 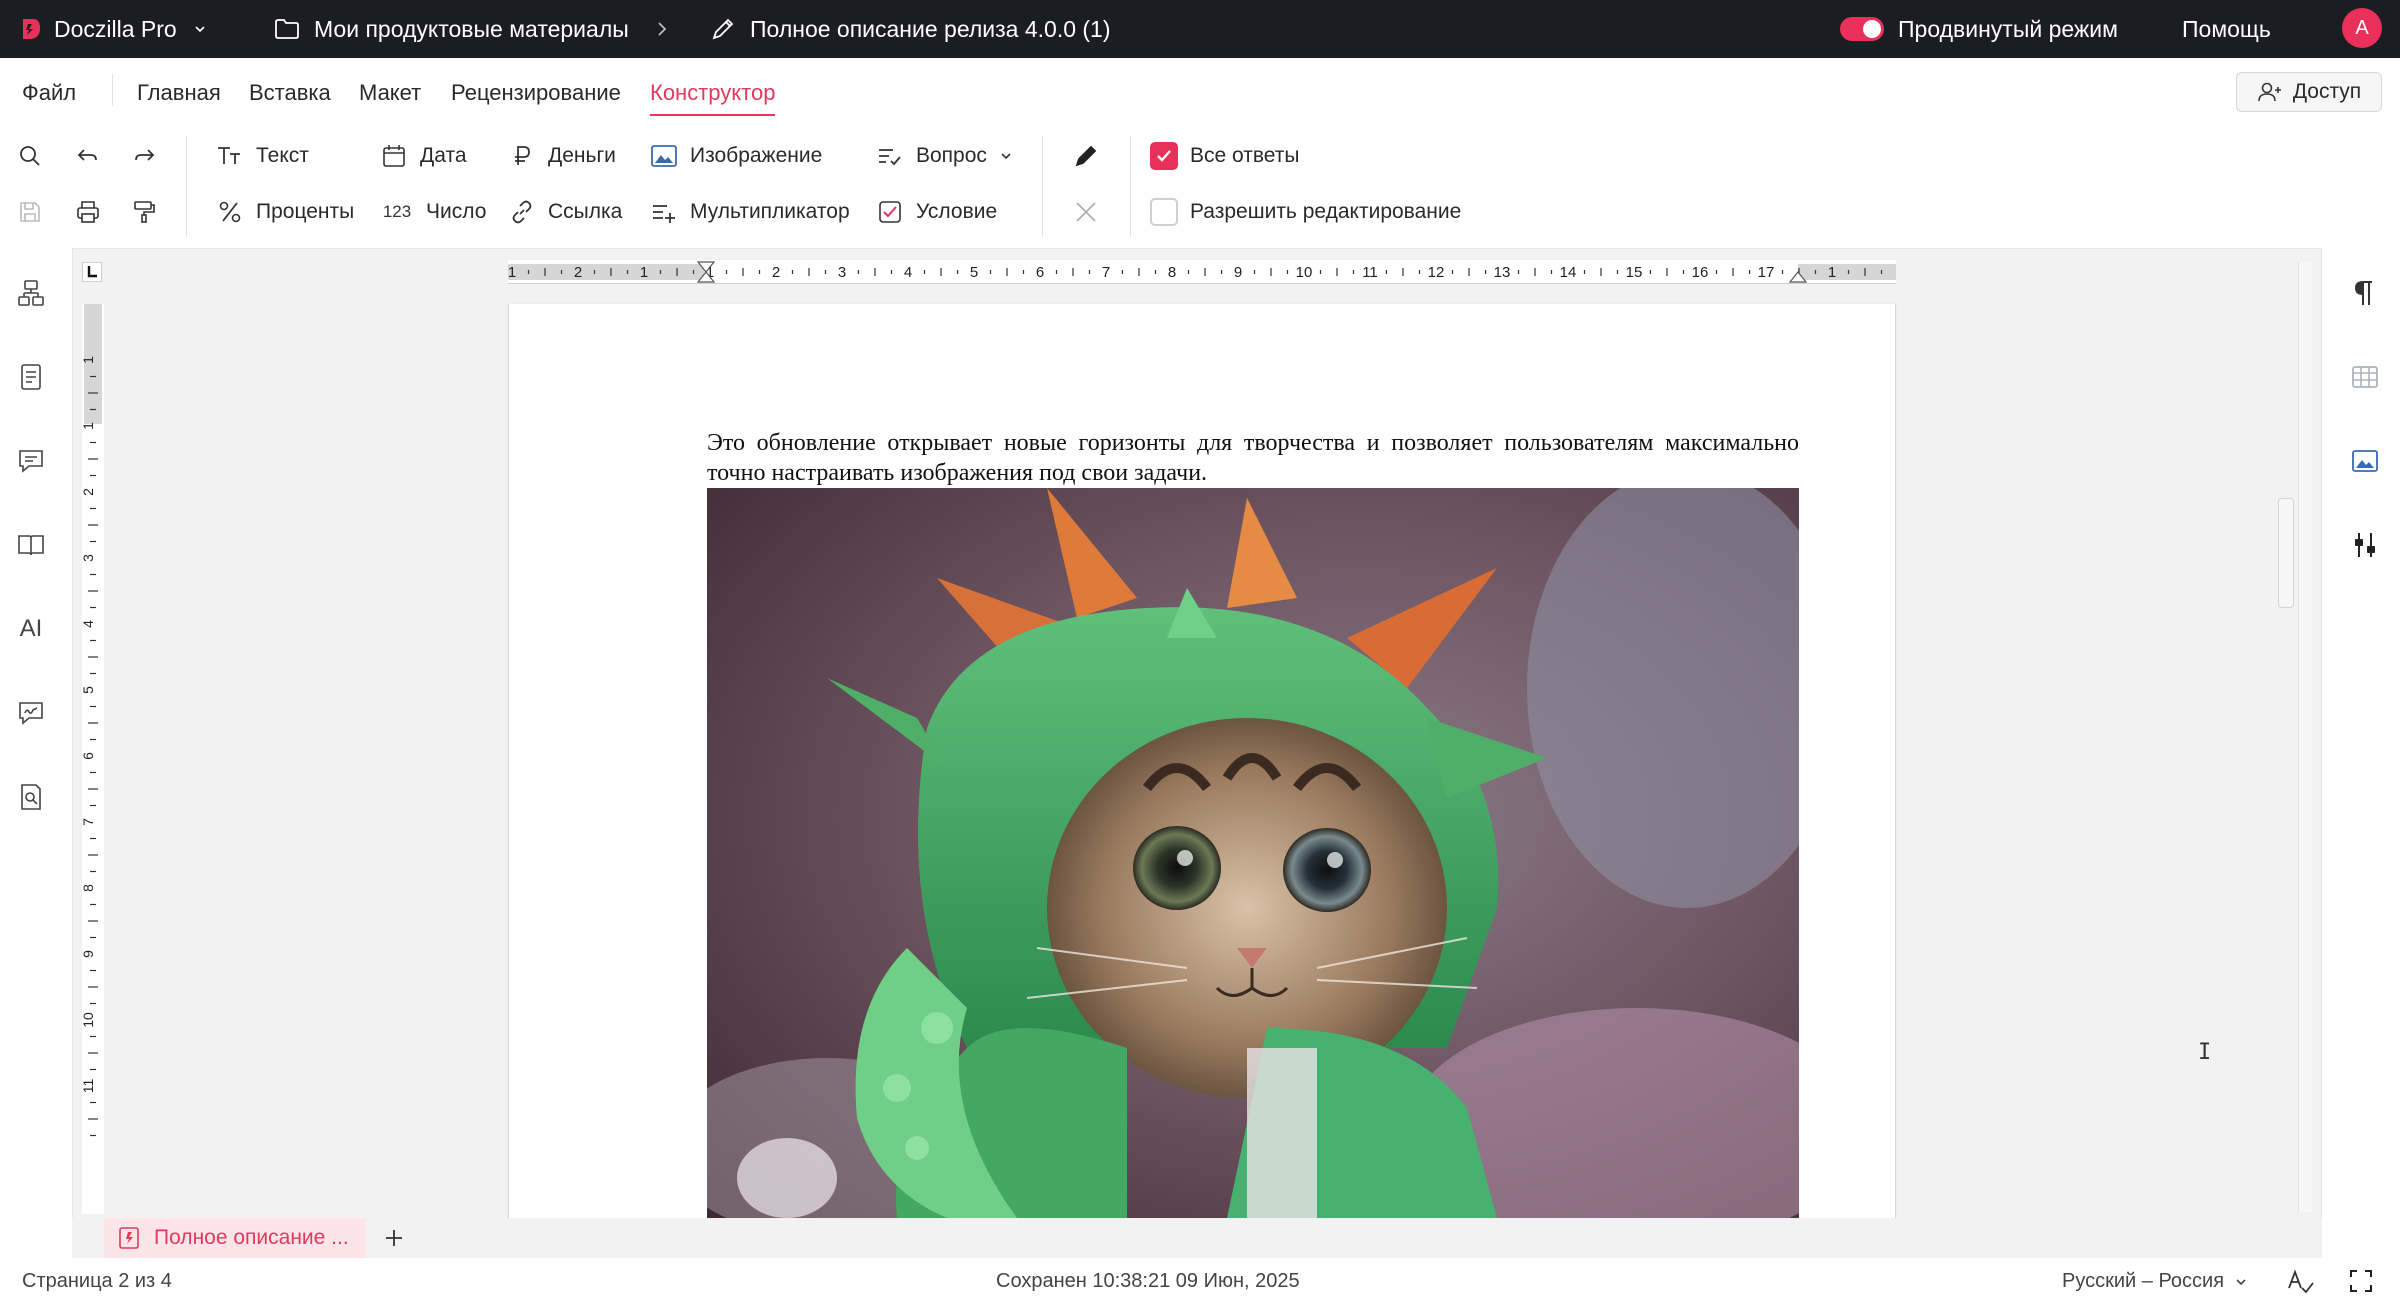 I want to click on checkbox-unchecked, so click(x=1164, y=212).